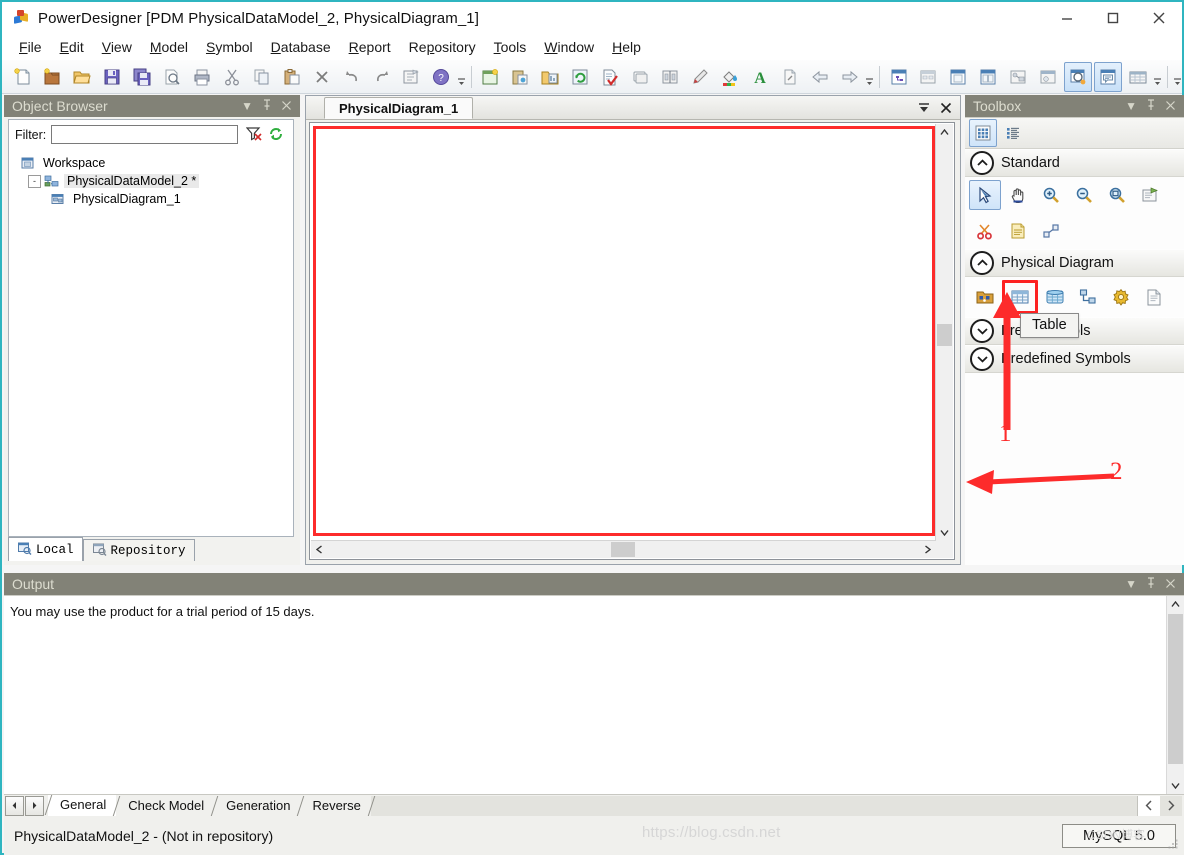  I want to click on procedure-icon, so click(1121, 297).